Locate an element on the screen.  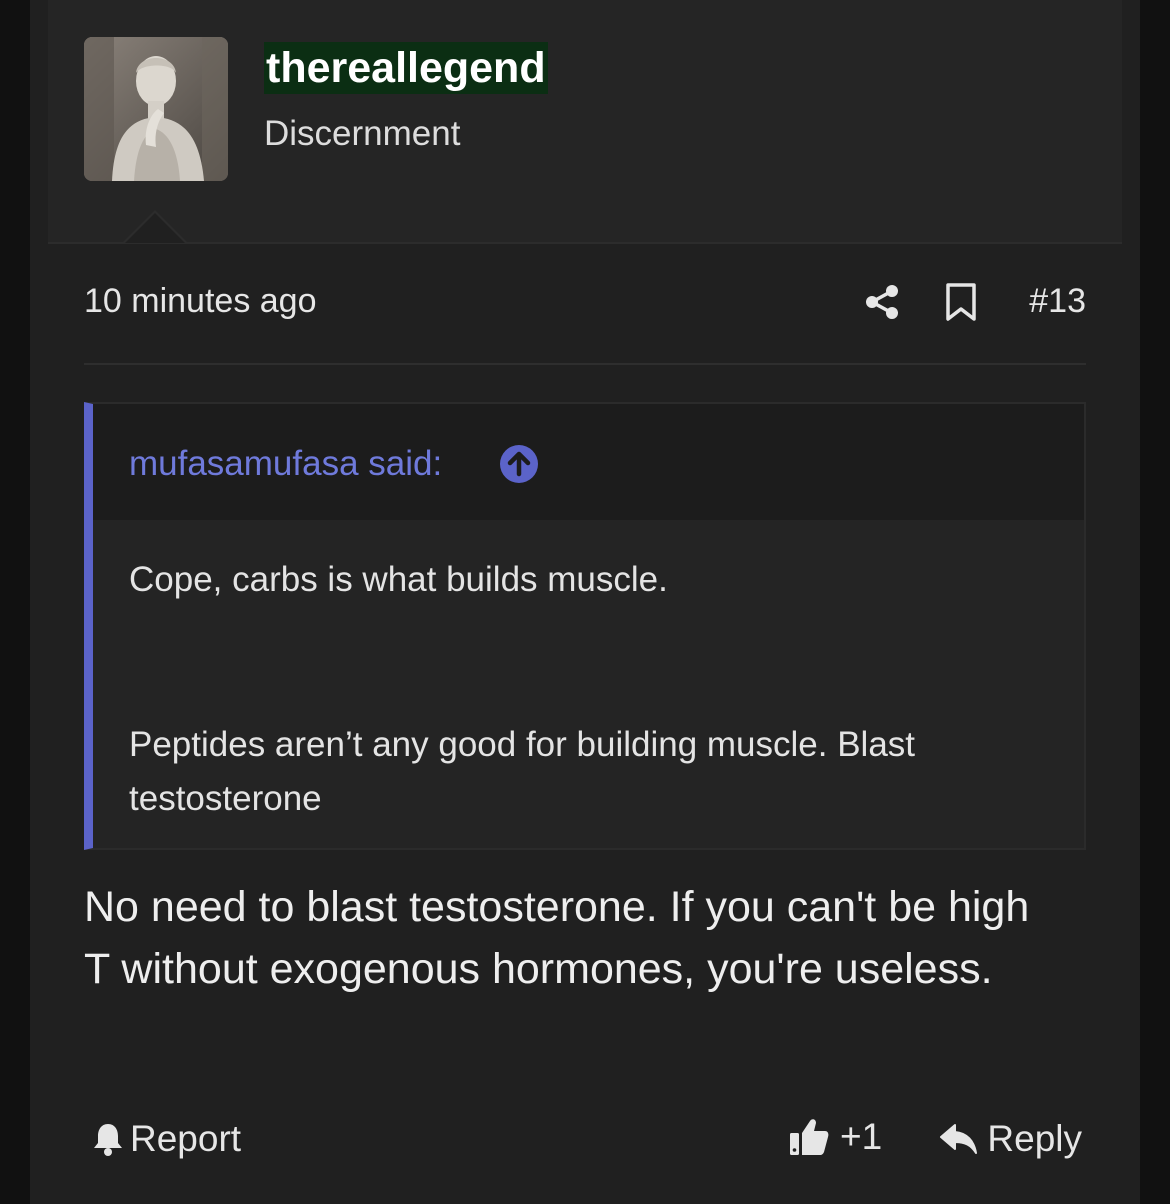
reaction-count: +1 is located at coordinates (861, 1136).